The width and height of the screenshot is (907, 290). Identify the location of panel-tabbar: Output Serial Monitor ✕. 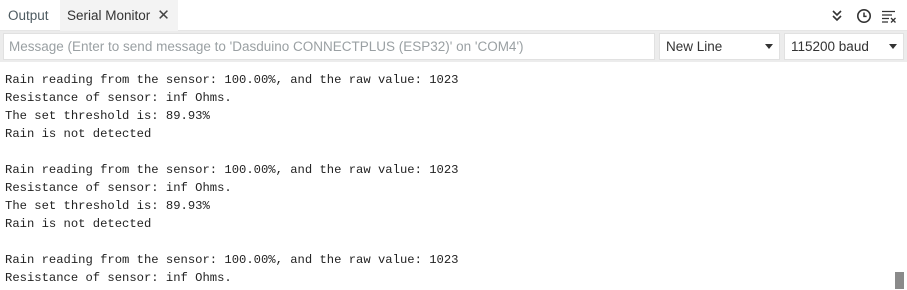
(453, 15).